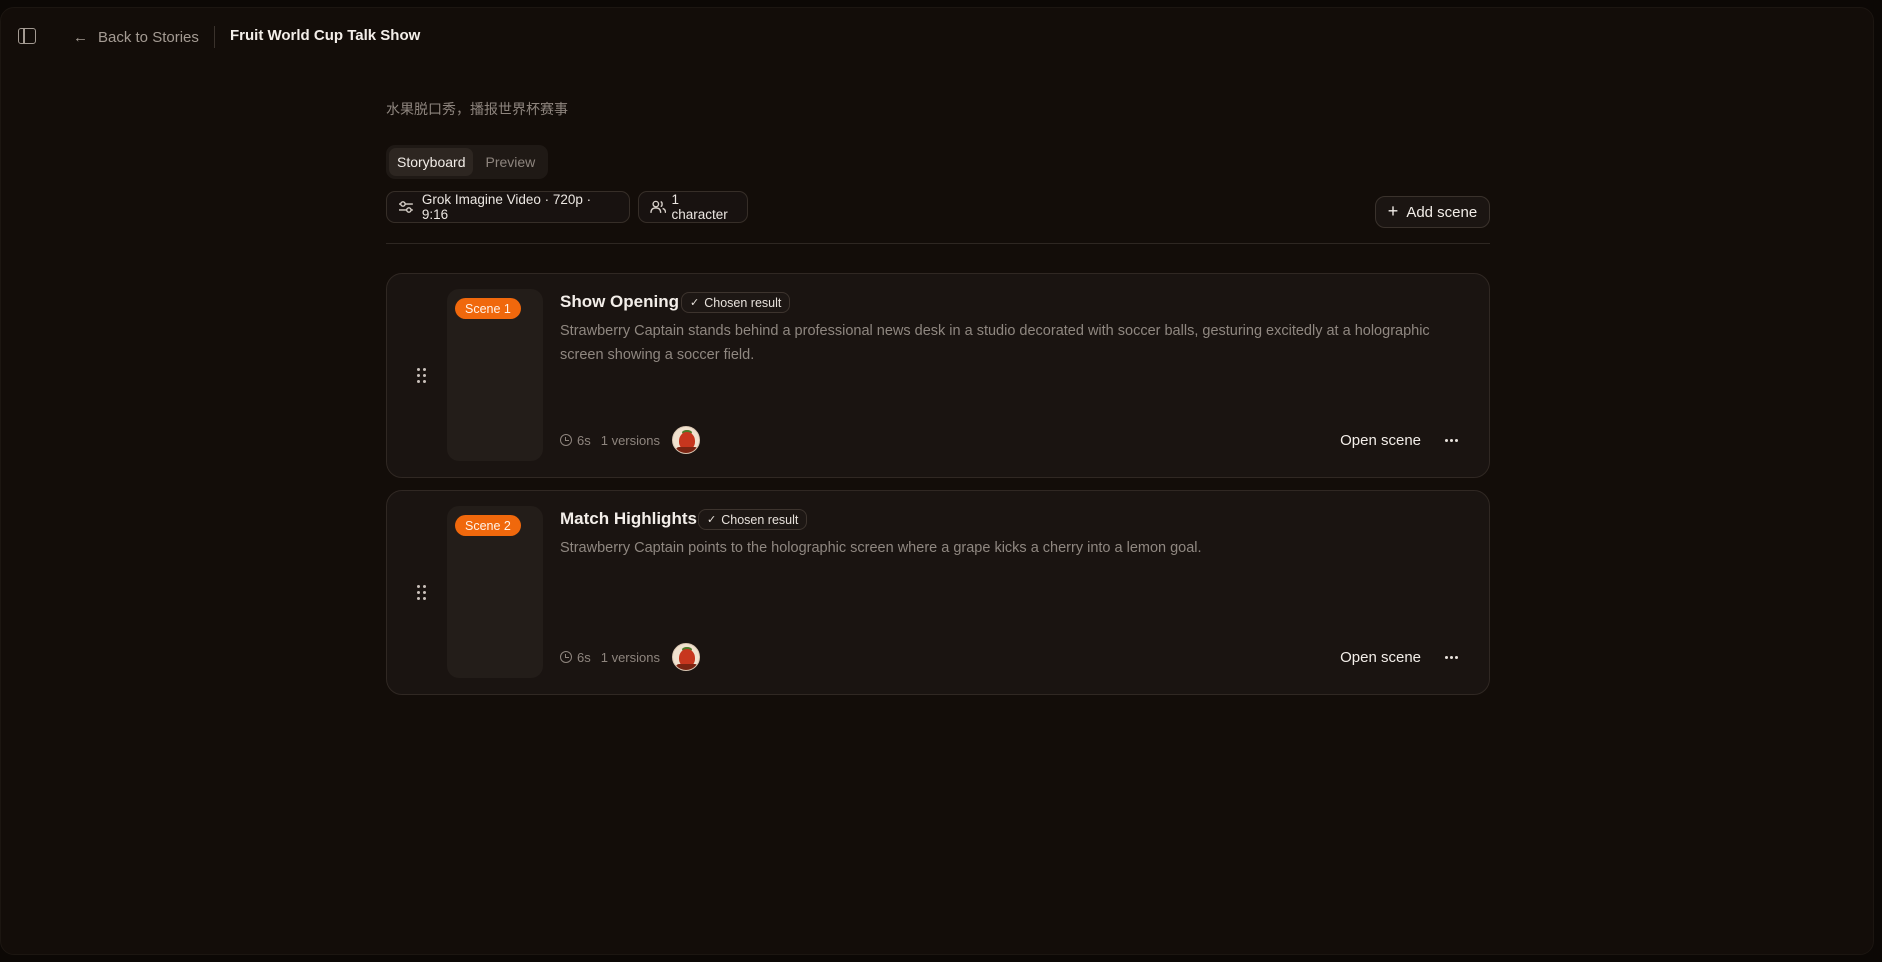 This screenshot has height=962, width=1882. I want to click on tab-storyboard: Storyboard, so click(431, 162).